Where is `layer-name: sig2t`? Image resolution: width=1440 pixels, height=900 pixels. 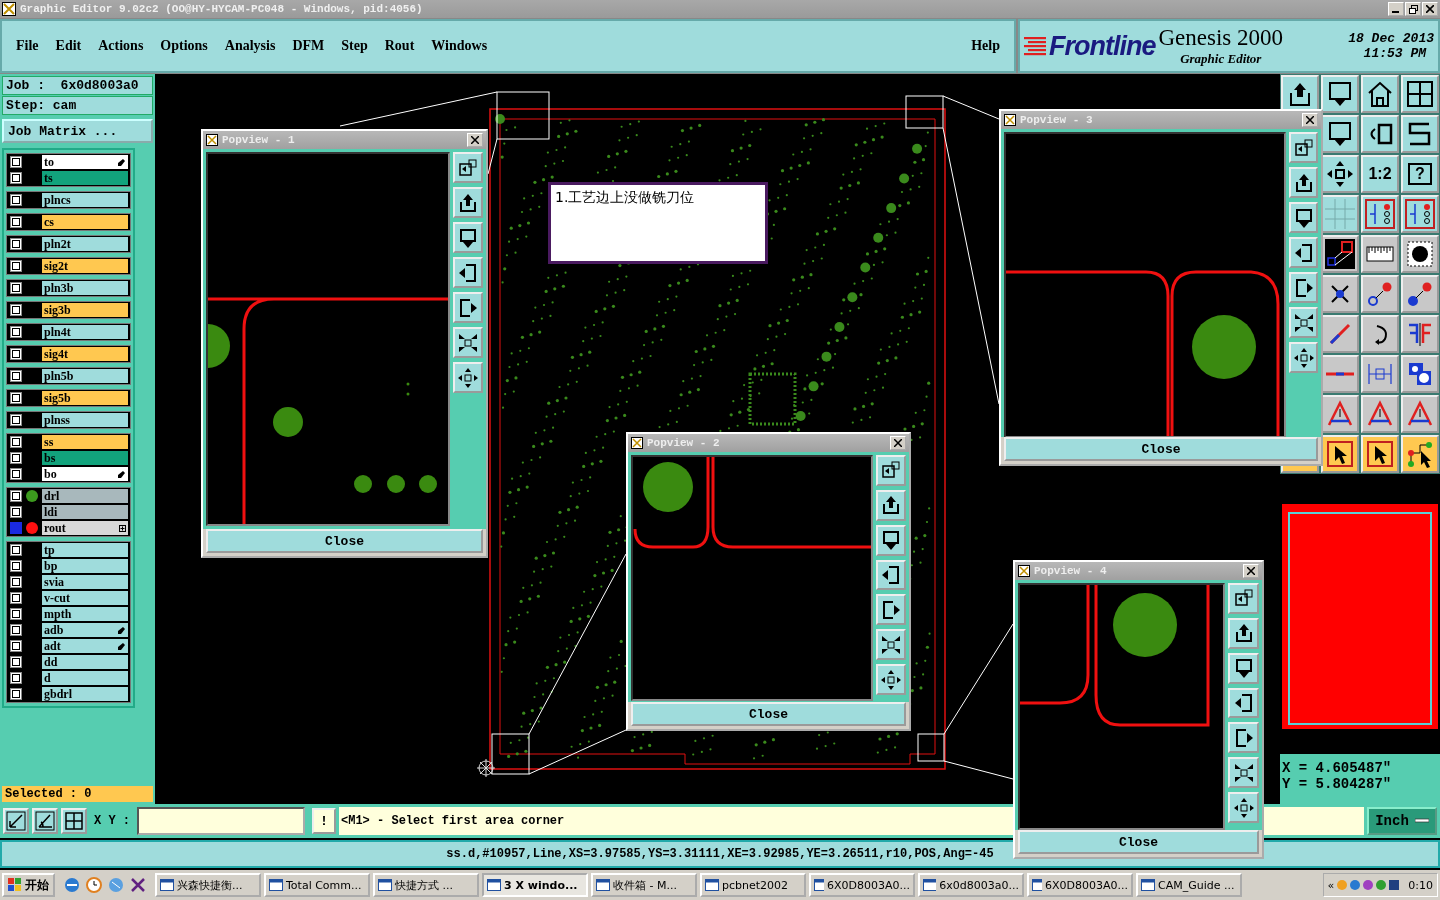
layer-name: sig2t is located at coordinates (85, 266).